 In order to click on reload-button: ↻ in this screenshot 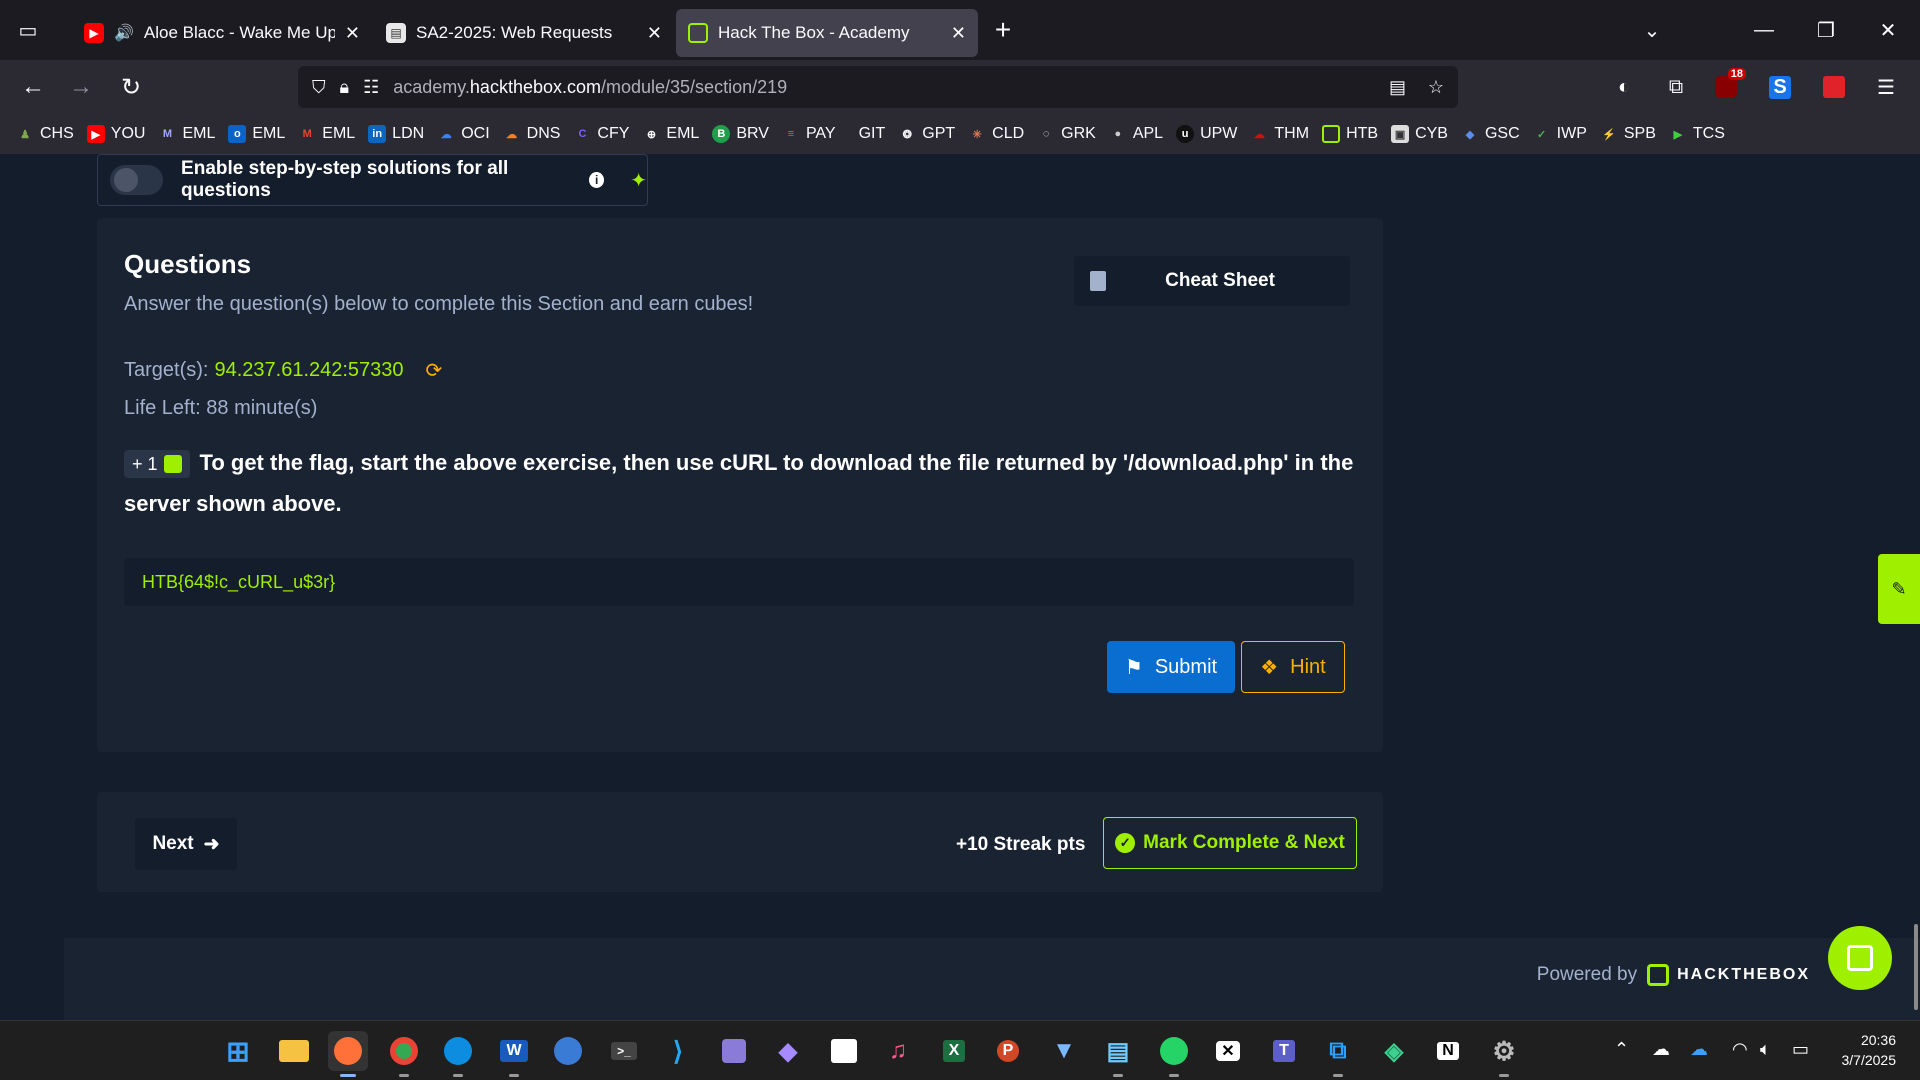, I will do `click(131, 87)`.